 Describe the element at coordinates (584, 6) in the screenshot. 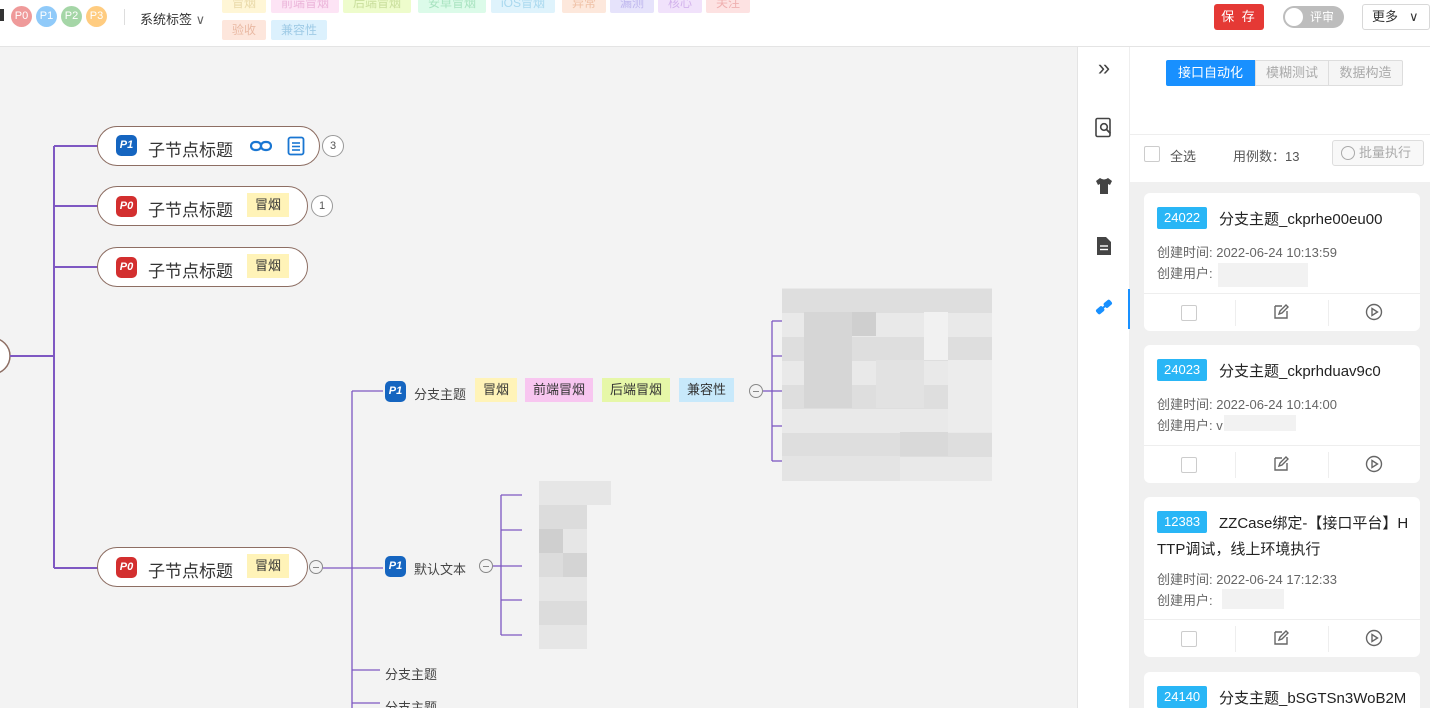

I see `tag-exception: 异常` at that location.